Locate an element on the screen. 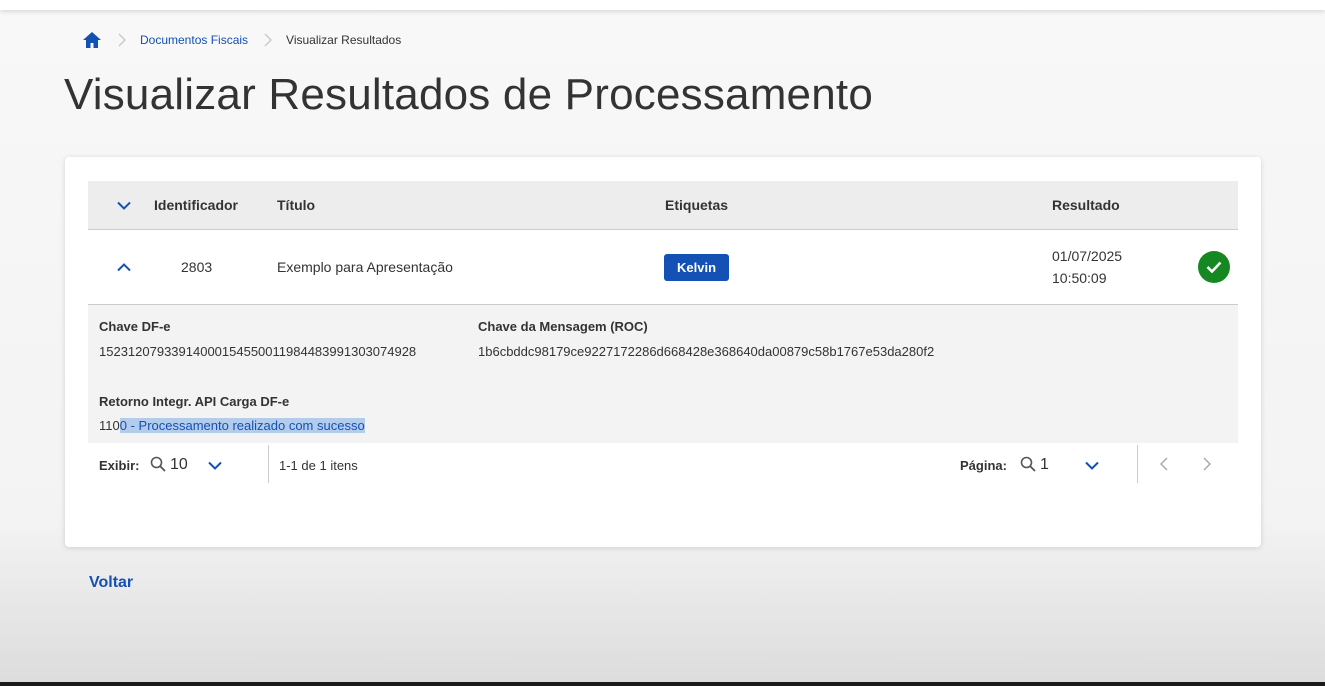  bottom-edge is located at coordinates (662, 684).